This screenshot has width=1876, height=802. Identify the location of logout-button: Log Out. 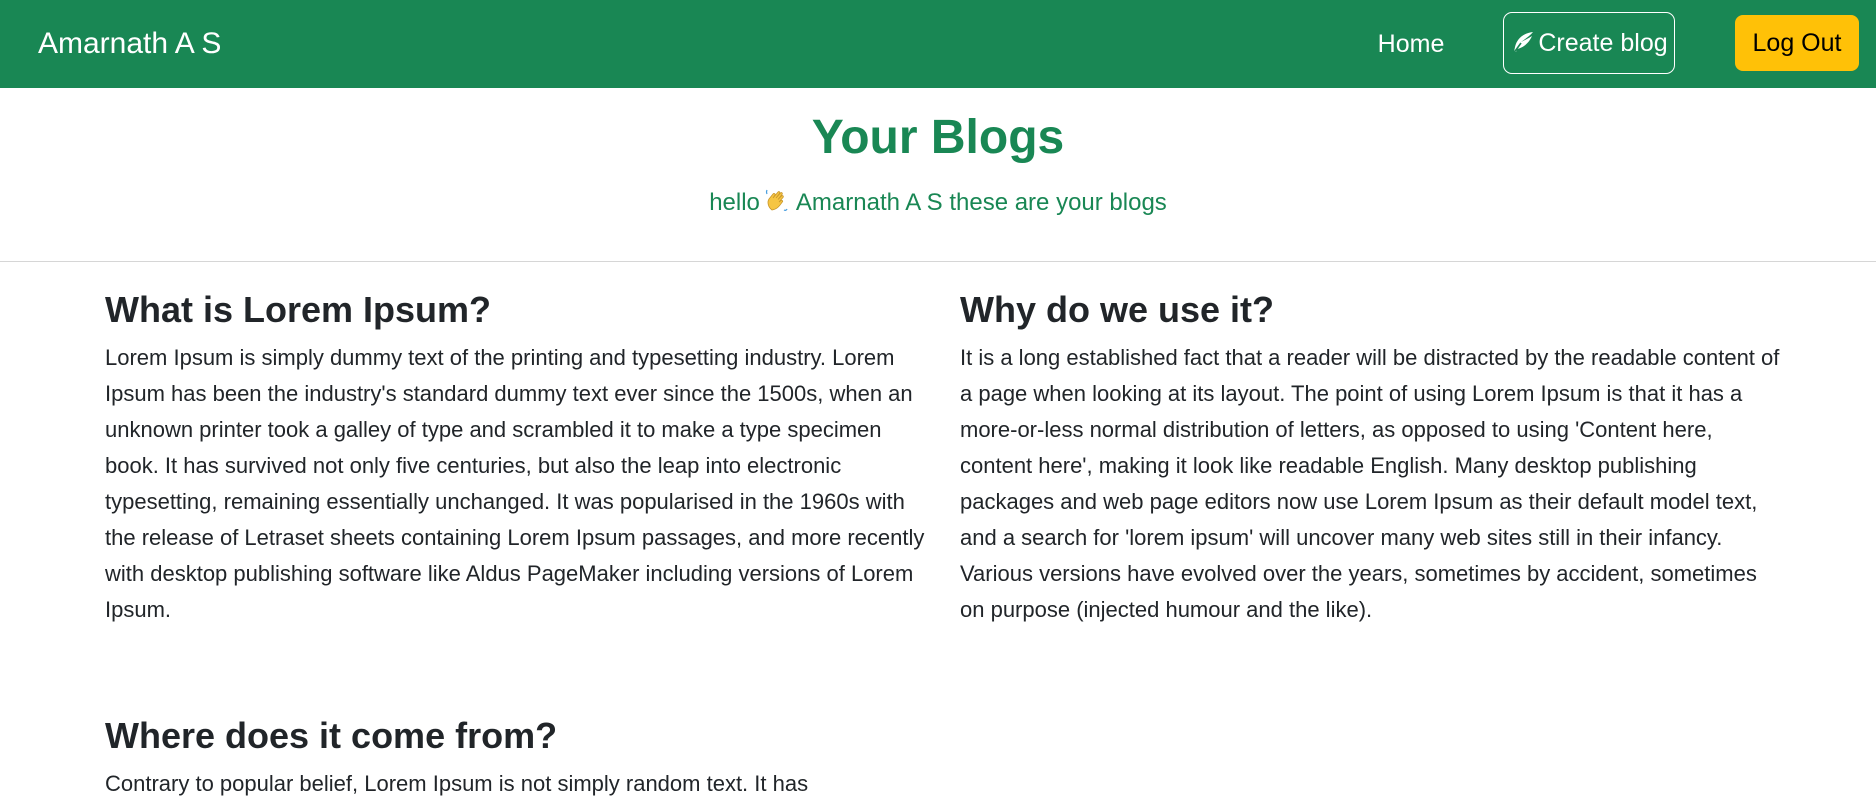
(1797, 43).